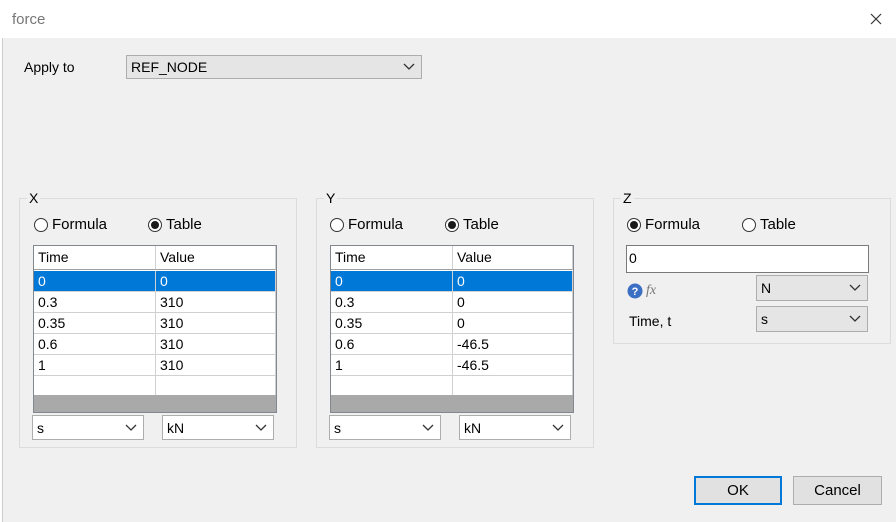  Describe the element at coordinates (80, 224) in the screenshot. I see `x-formula-label: Formula` at that location.